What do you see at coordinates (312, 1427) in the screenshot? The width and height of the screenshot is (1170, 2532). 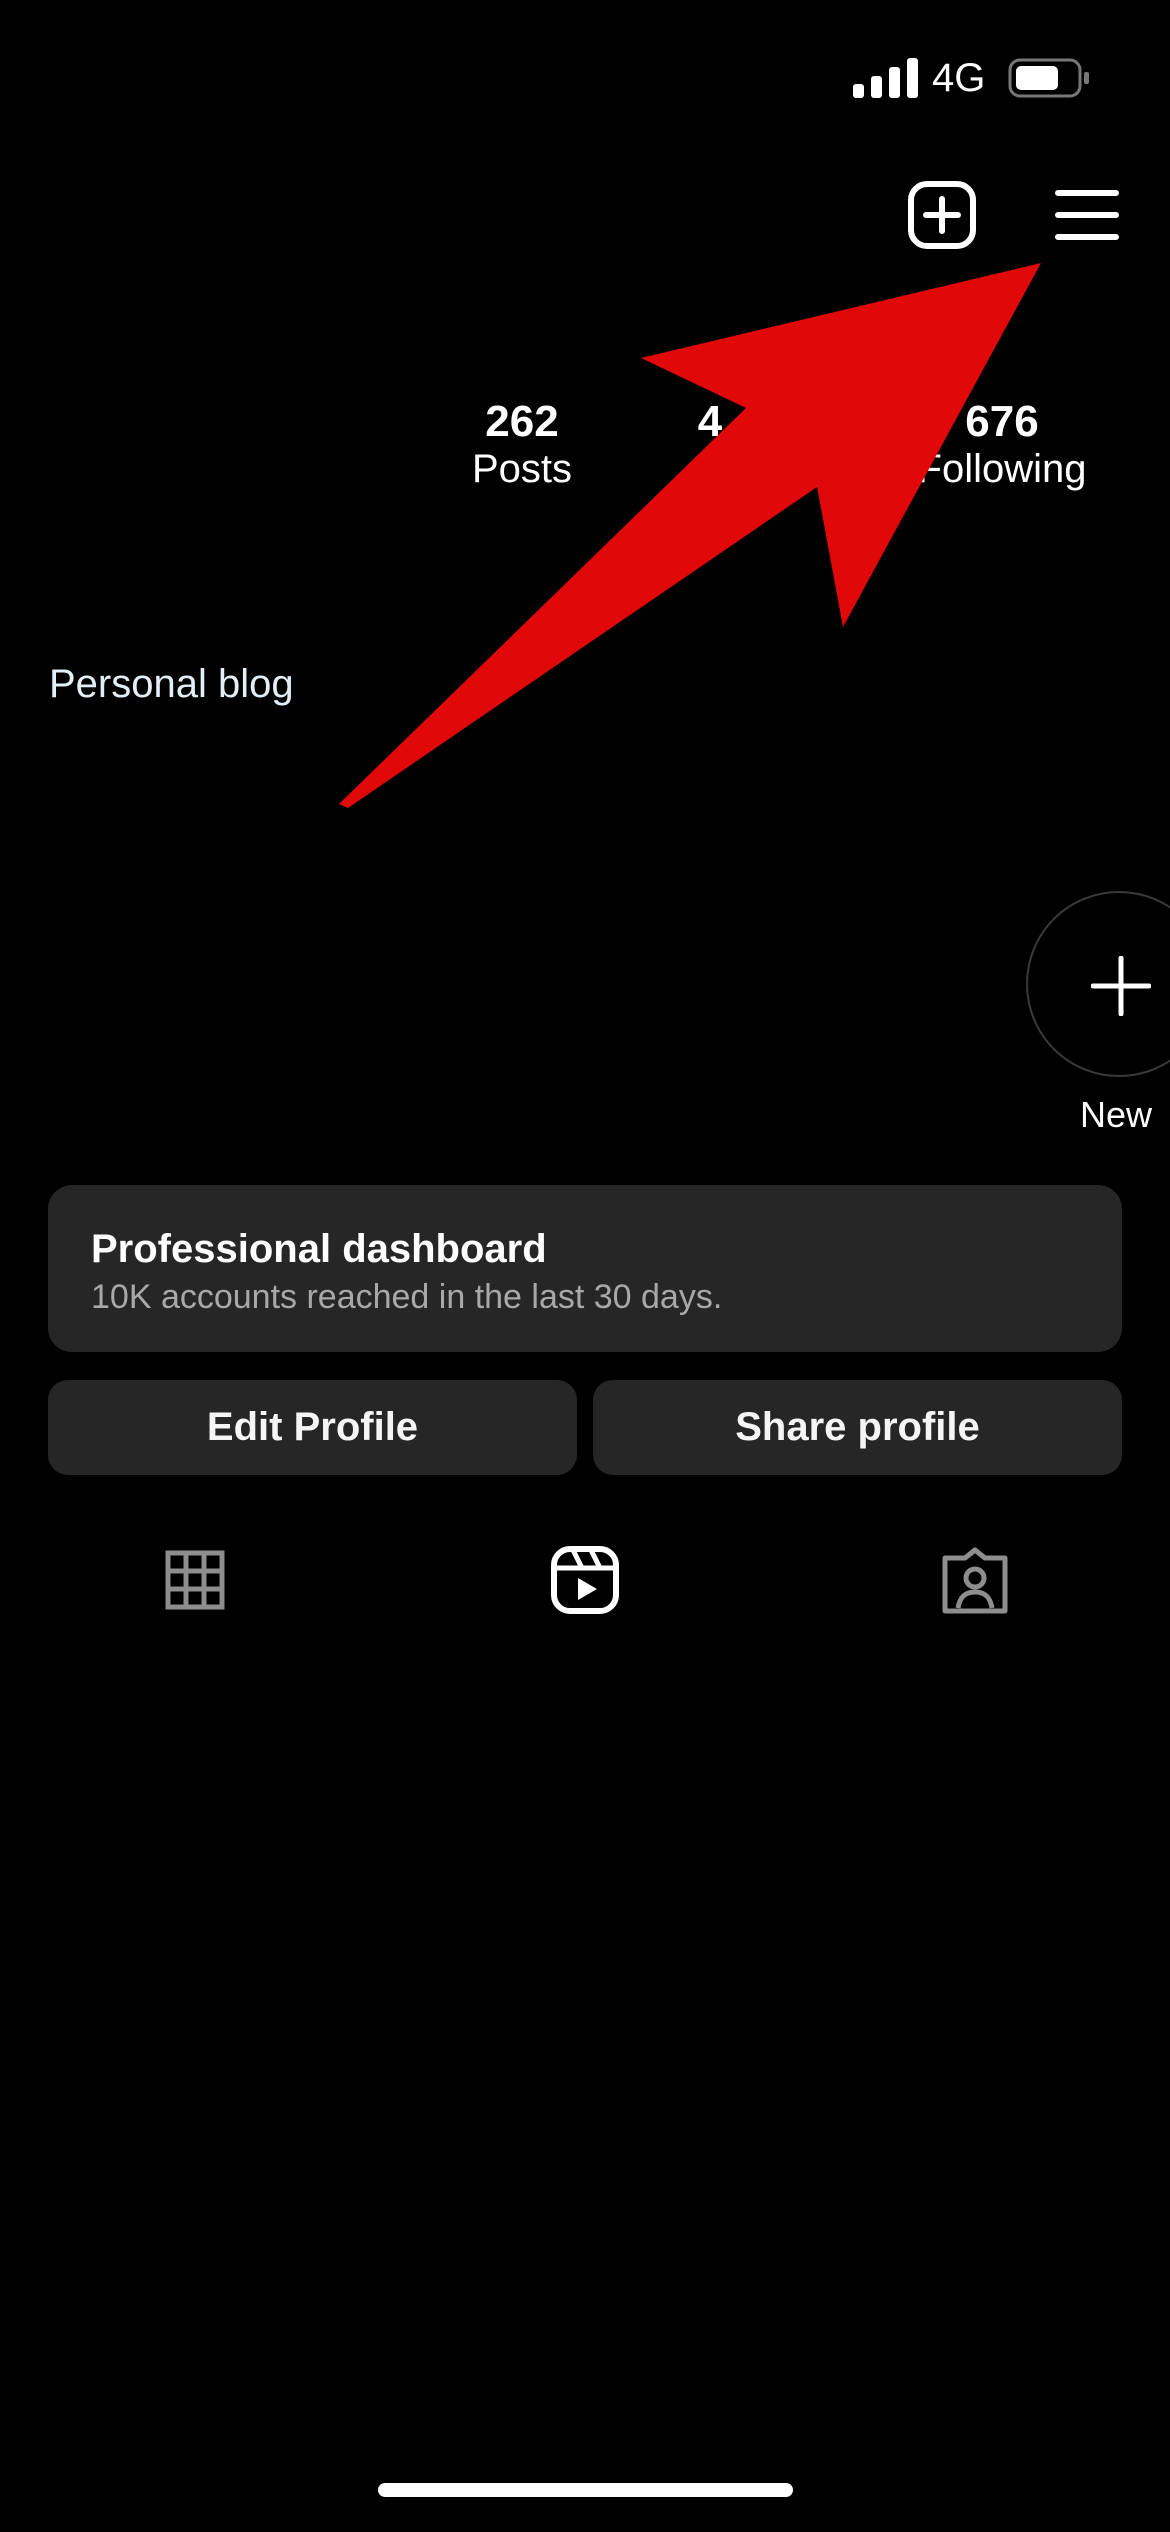 I see `edit-profile-button: Edit Profile` at bounding box center [312, 1427].